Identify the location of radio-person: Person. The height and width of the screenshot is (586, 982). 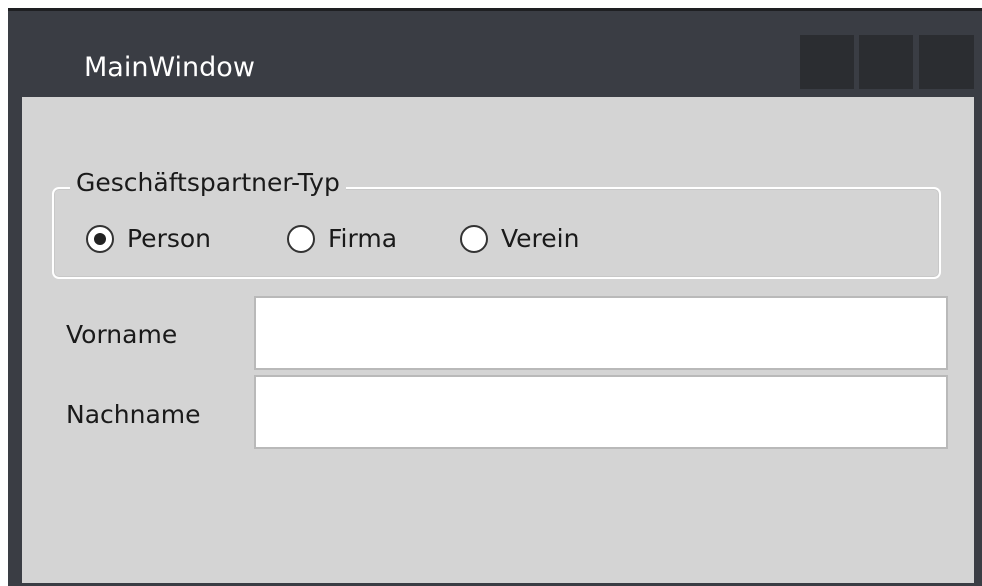
(148, 239).